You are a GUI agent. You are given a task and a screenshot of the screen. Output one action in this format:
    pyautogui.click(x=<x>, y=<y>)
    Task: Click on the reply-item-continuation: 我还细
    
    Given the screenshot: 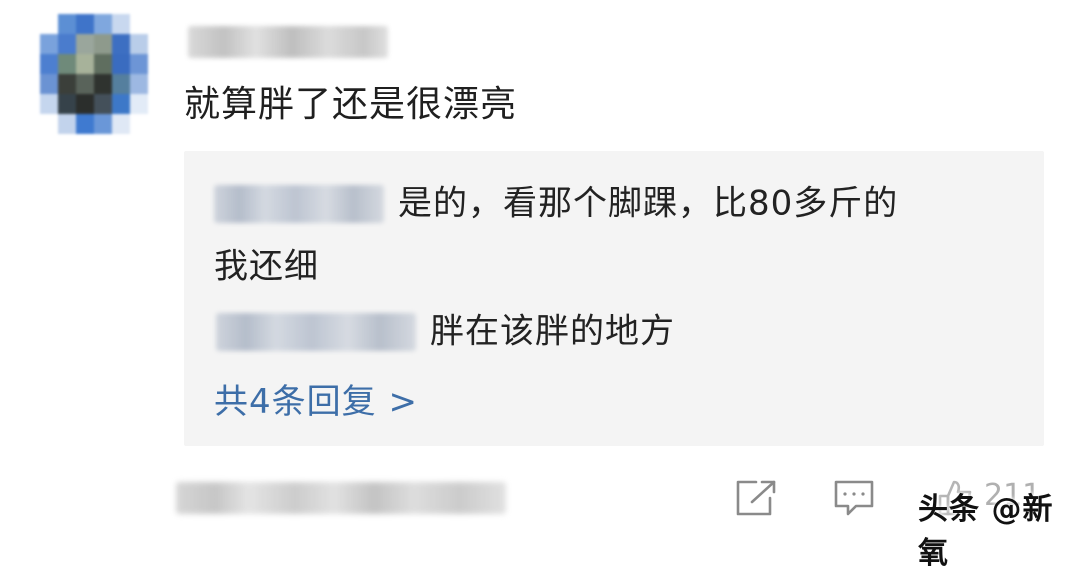 What is the action you would take?
    pyautogui.click(x=266, y=266)
    